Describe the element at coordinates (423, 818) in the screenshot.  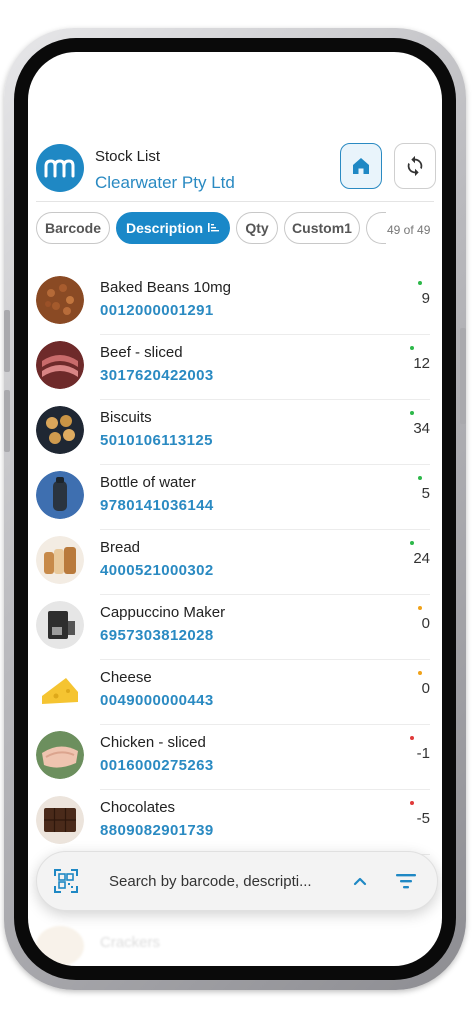
I see `item-qty: -5` at that location.